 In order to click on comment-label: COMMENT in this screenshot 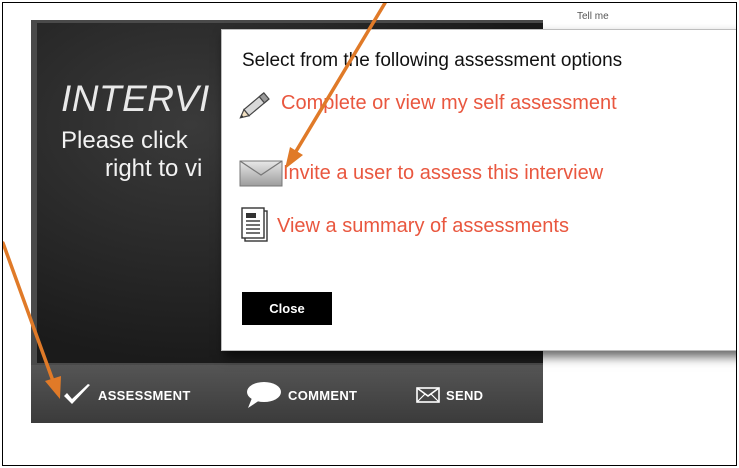, I will do `click(323, 395)`.